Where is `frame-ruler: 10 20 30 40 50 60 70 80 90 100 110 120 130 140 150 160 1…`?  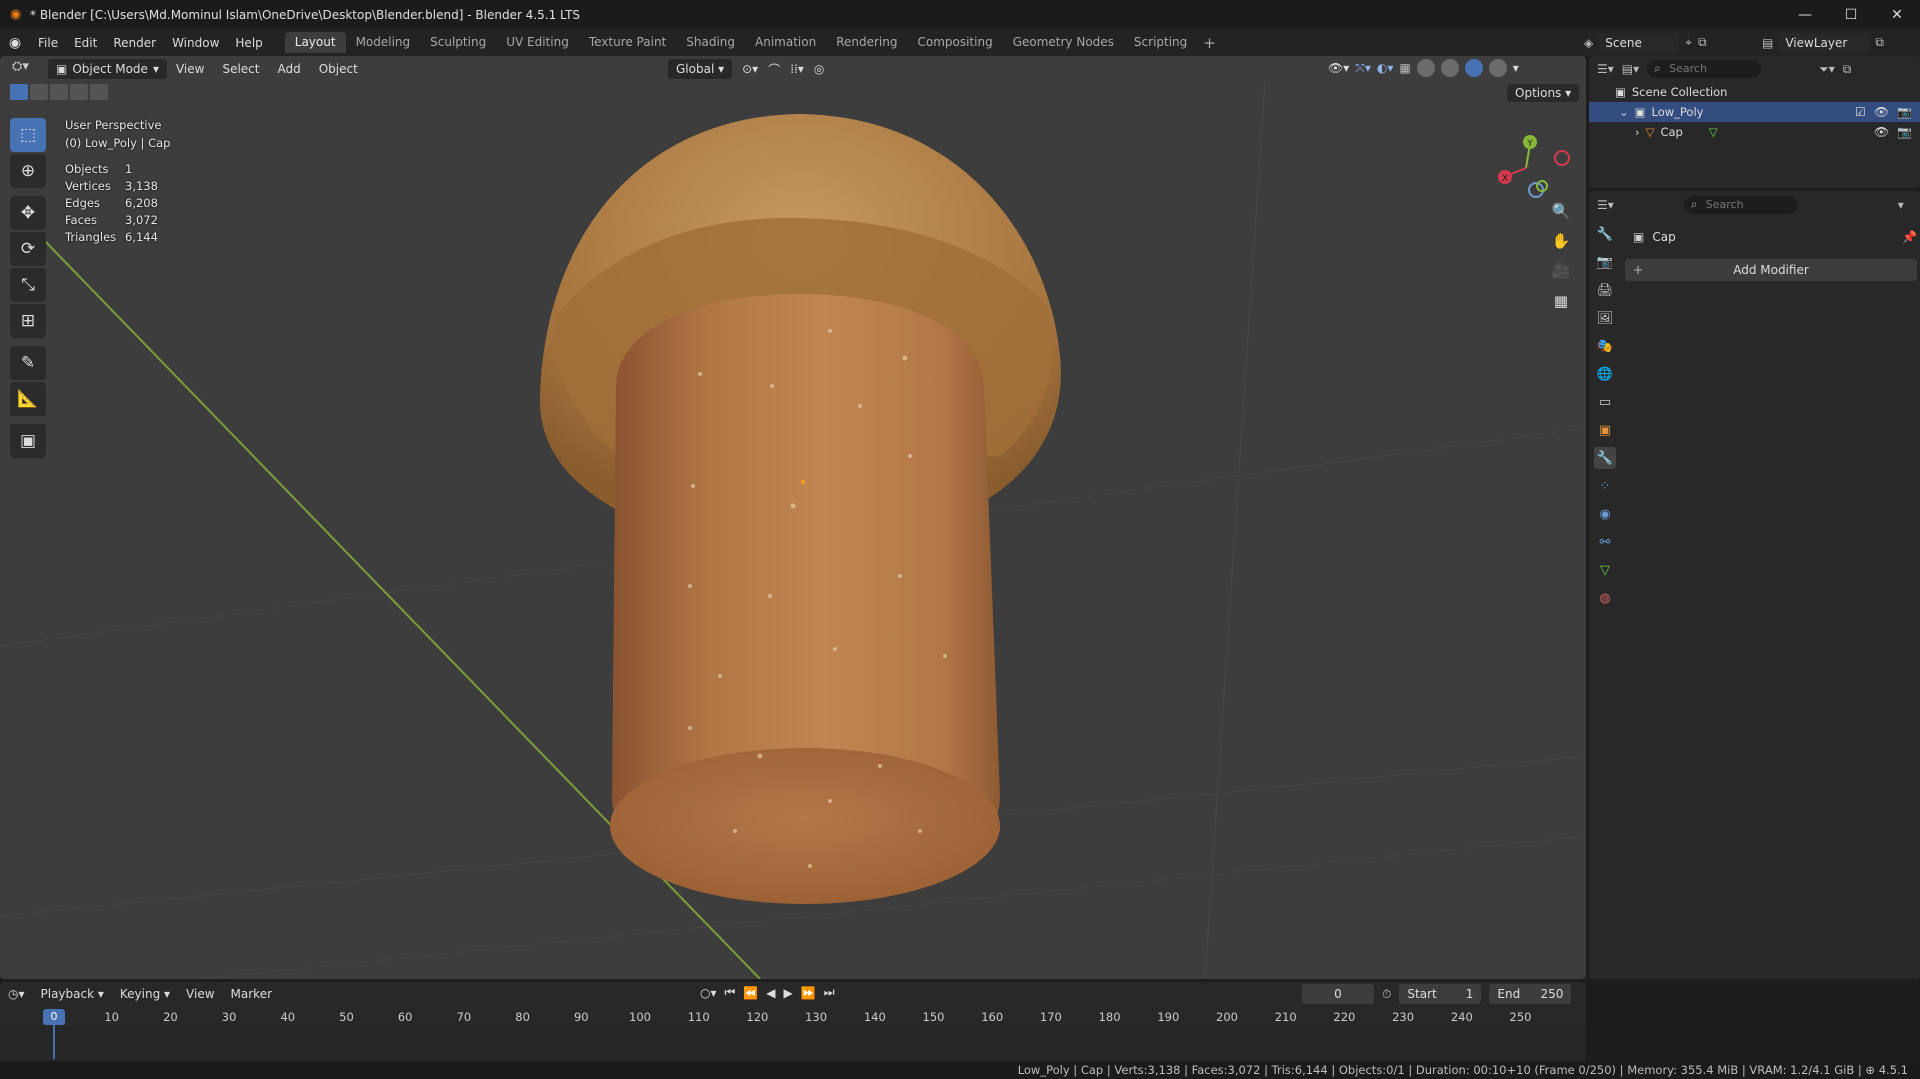 frame-ruler: 10 20 30 40 50 60 70 80 90 100 110 120 130 140 150 160 1… is located at coordinates (793, 1017).